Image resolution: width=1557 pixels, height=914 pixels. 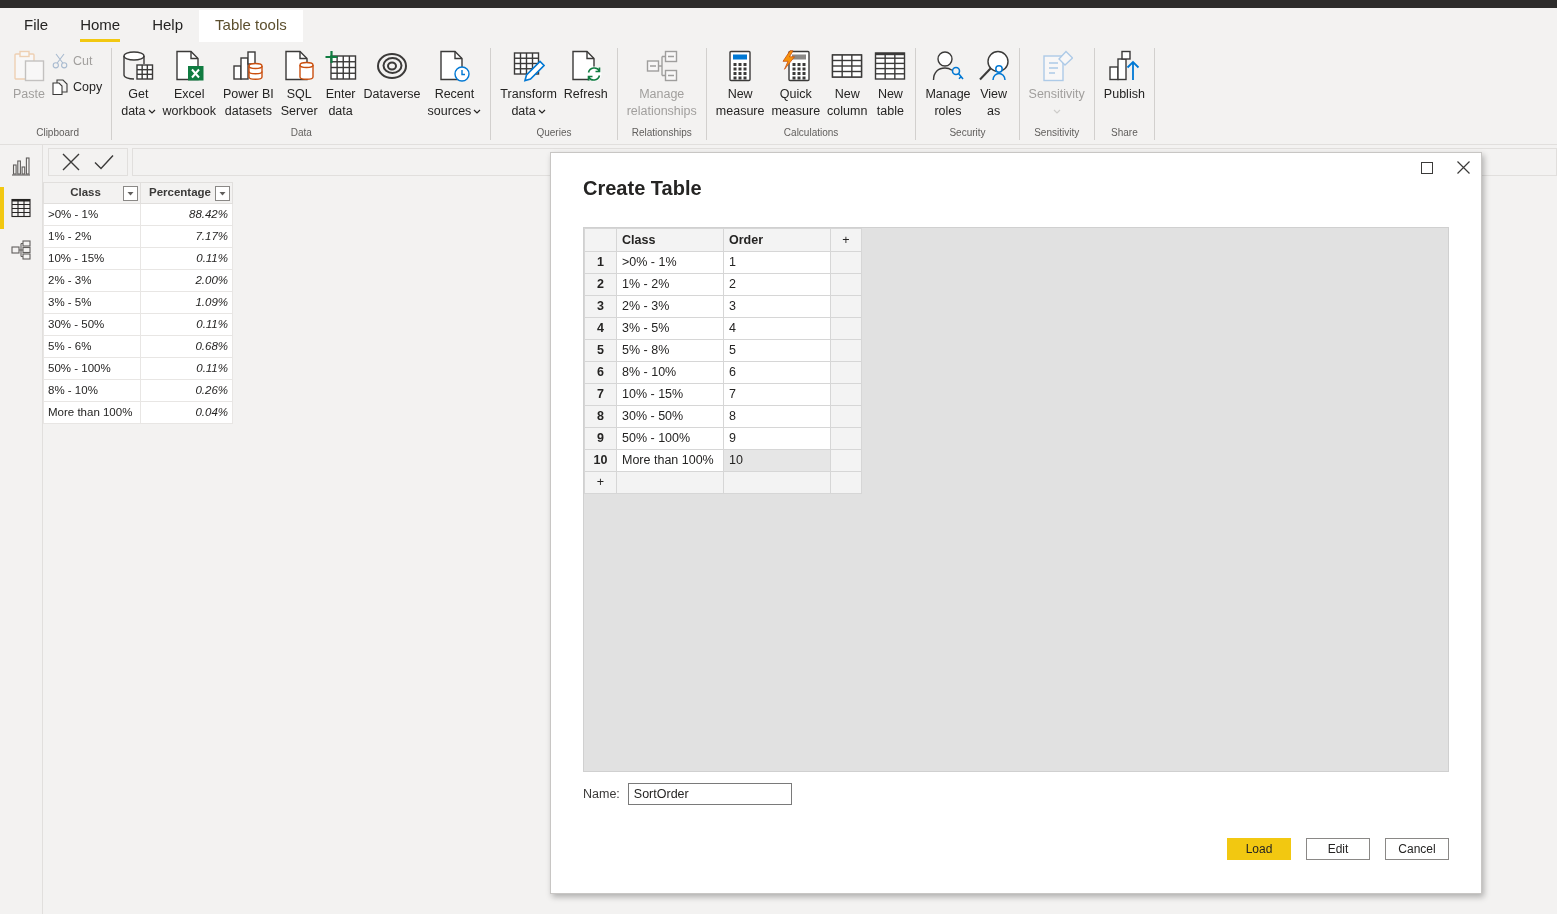 What do you see at coordinates (71, 162) in the screenshot?
I see `cross-icon` at bounding box center [71, 162].